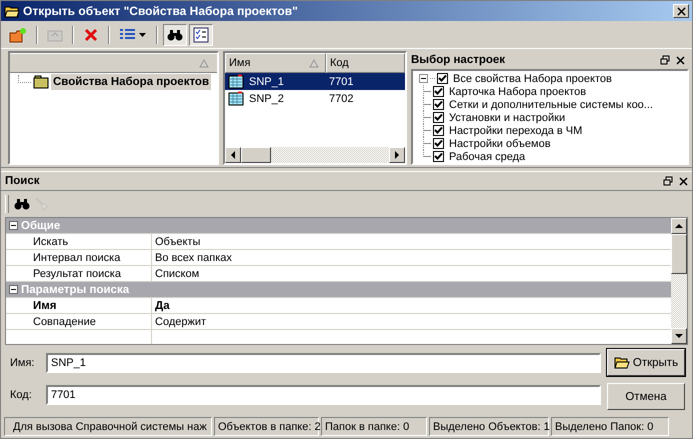  Describe the element at coordinates (75, 290) in the screenshot. I see `group-title: Параметры поиска` at that location.